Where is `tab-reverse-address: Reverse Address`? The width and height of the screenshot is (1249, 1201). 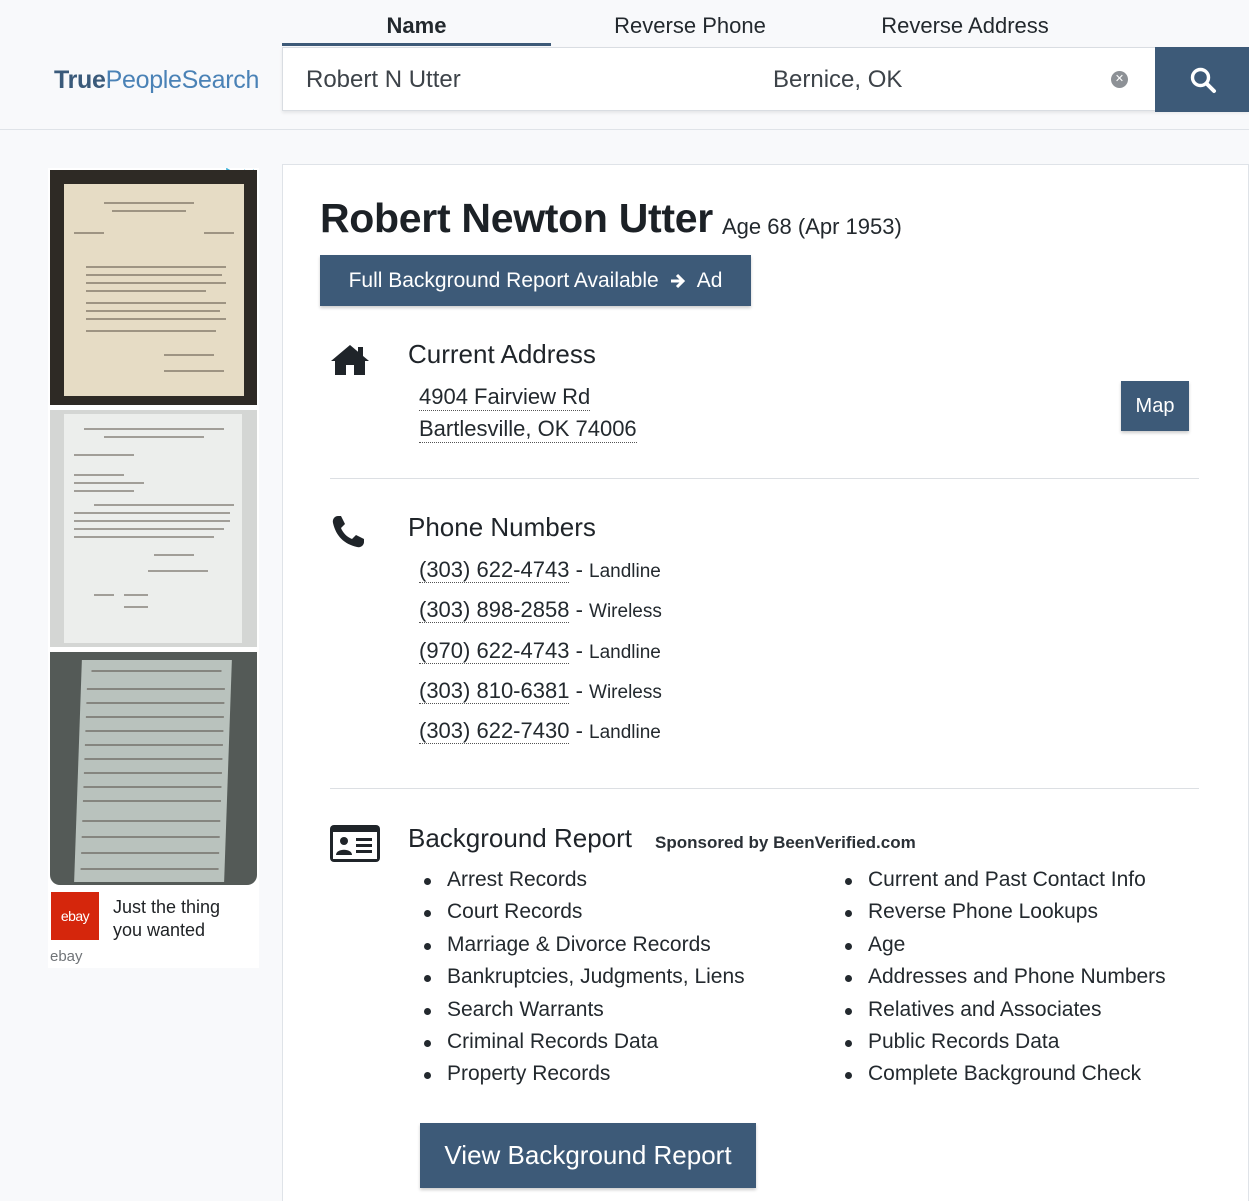
tab-reverse-address: Reverse Address is located at coordinates (965, 23).